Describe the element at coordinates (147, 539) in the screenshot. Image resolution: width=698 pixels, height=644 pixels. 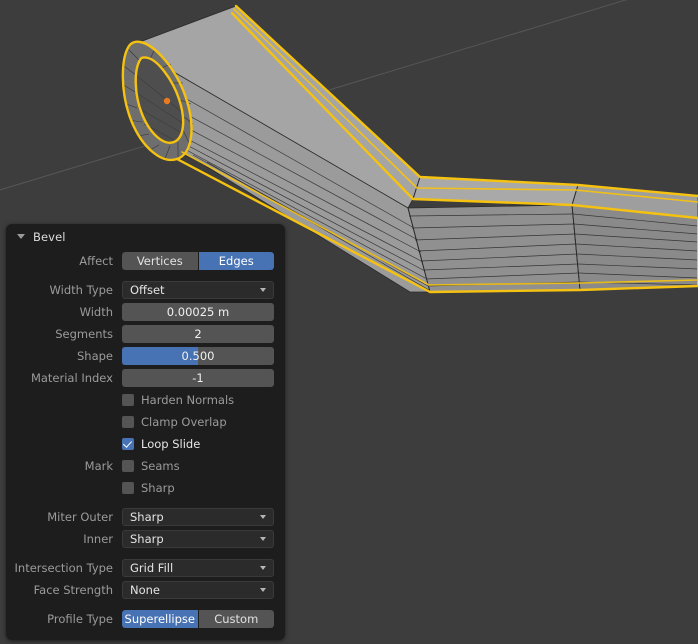
I see `miter-inner-value: Sharp` at that location.